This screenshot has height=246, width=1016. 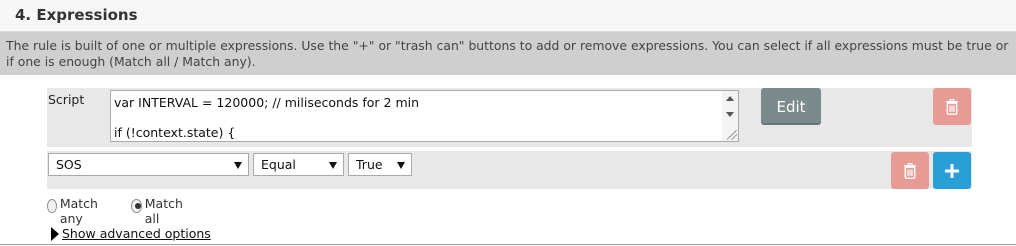 What do you see at coordinates (509, 170) in the screenshot?
I see `condition-expression-row: SOS Equal True` at bounding box center [509, 170].